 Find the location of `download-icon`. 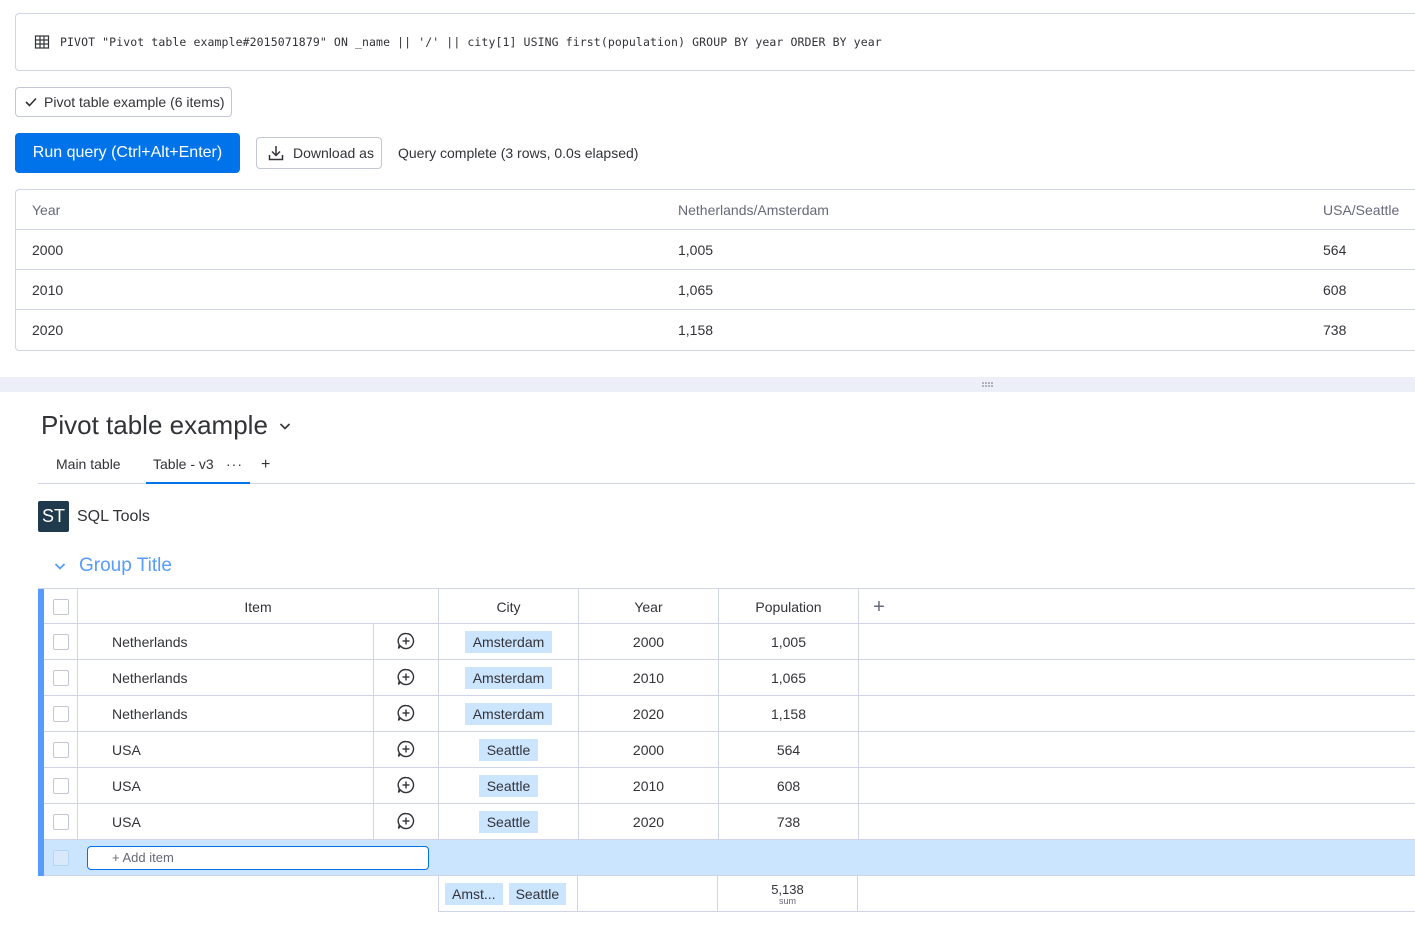

download-icon is located at coordinates (276, 153).